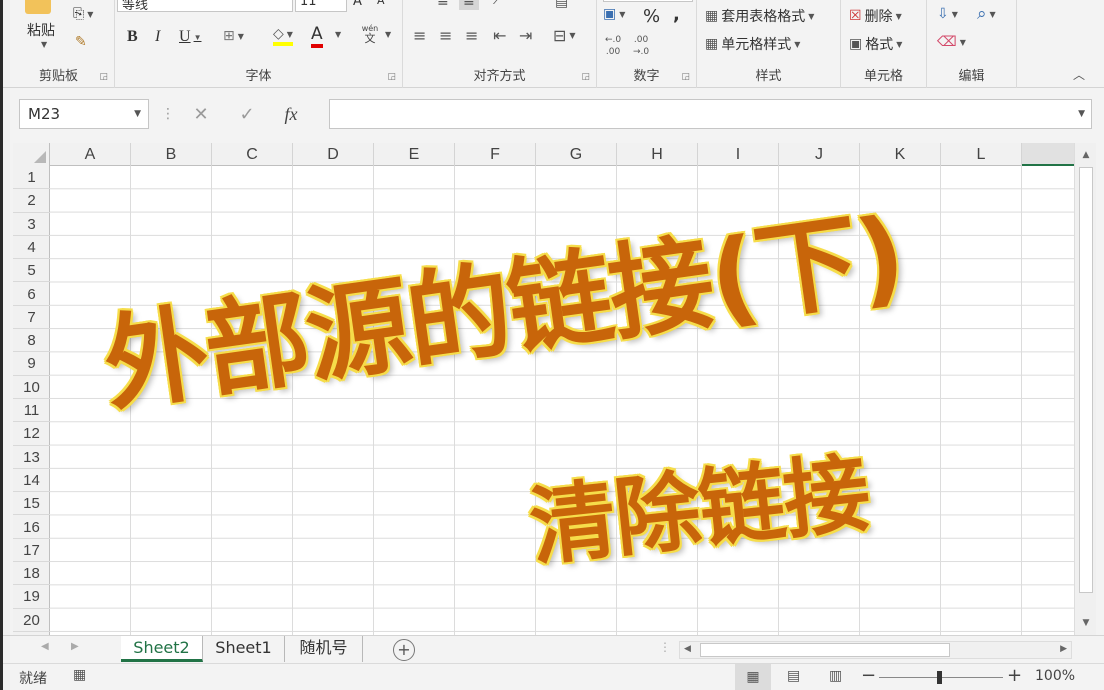 This screenshot has height=690, width=1104. What do you see at coordinates (499, 35) in the screenshot?
I see `decrease-indent-icon: ⇤` at bounding box center [499, 35].